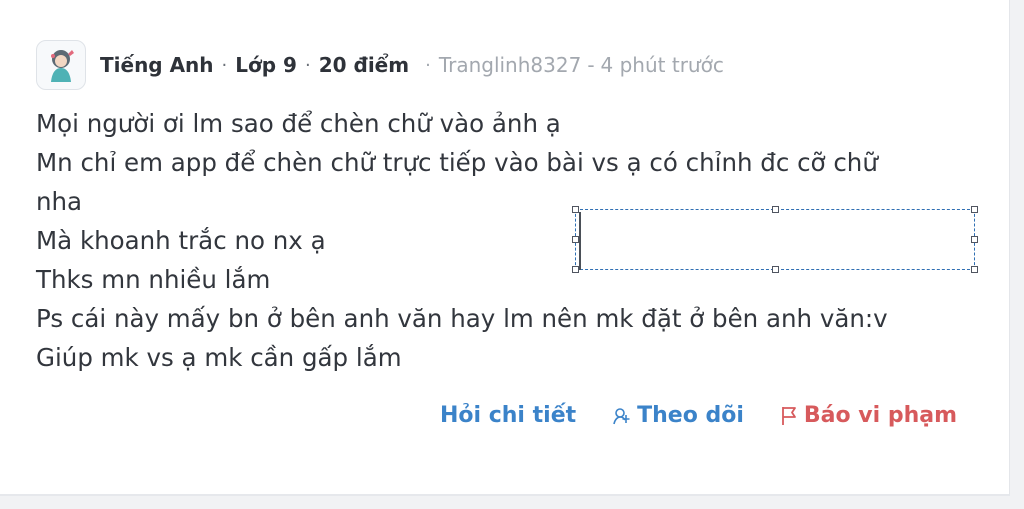 The width and height of the screenshot is (1024, 509). Describe the element at coordinates (575, 239) in the screenshot. I see `resize-handle-left` at that location.